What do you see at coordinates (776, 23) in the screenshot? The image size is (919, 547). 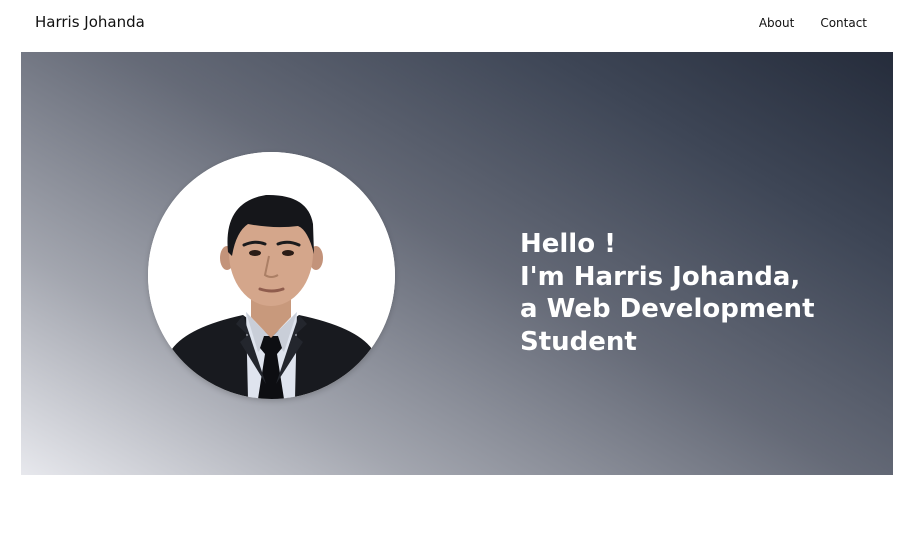 I see `nav-about-link: About` at bounding box center [776, 23].